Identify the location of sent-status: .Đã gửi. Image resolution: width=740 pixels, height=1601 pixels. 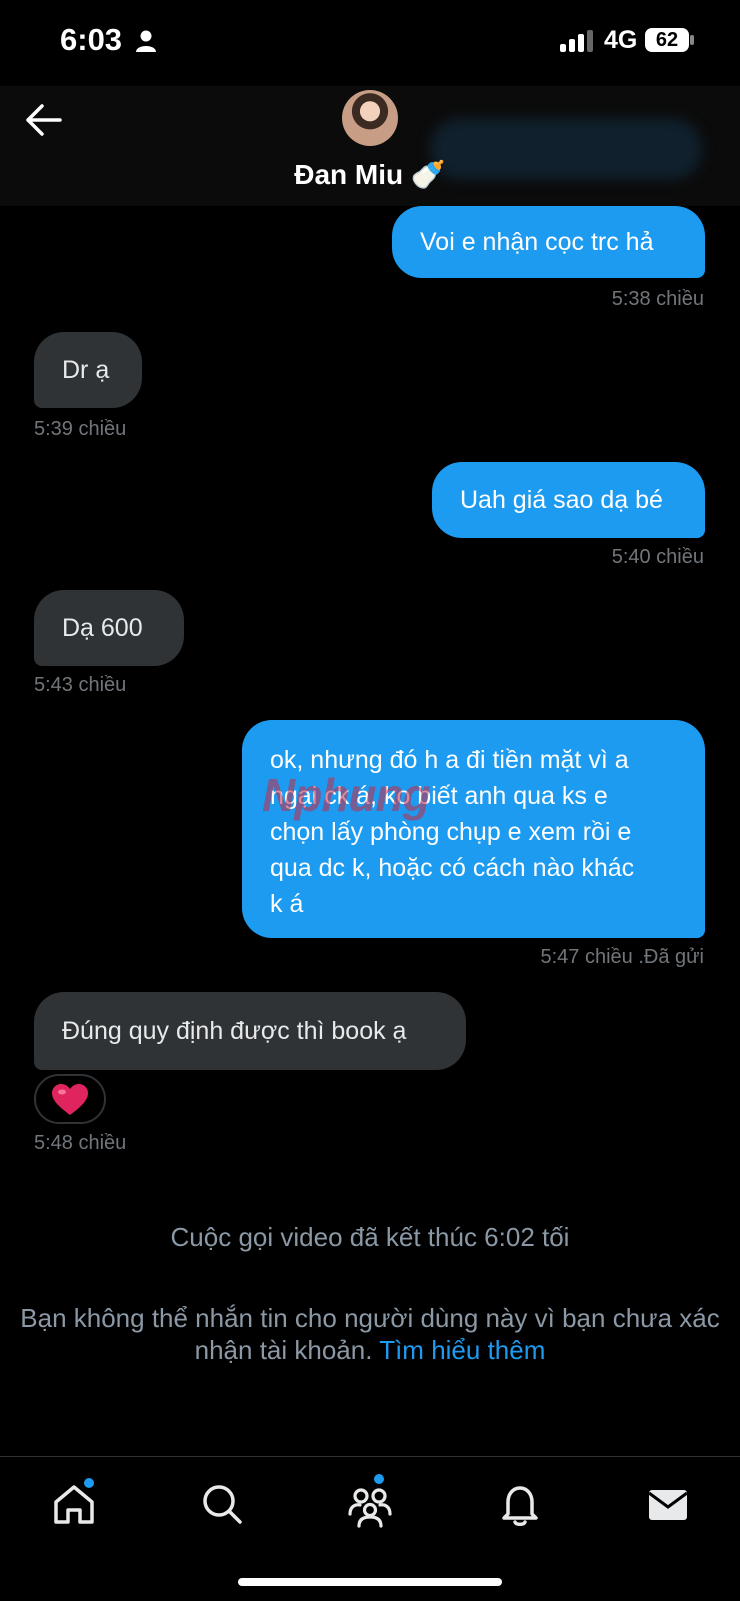
(671, 957).